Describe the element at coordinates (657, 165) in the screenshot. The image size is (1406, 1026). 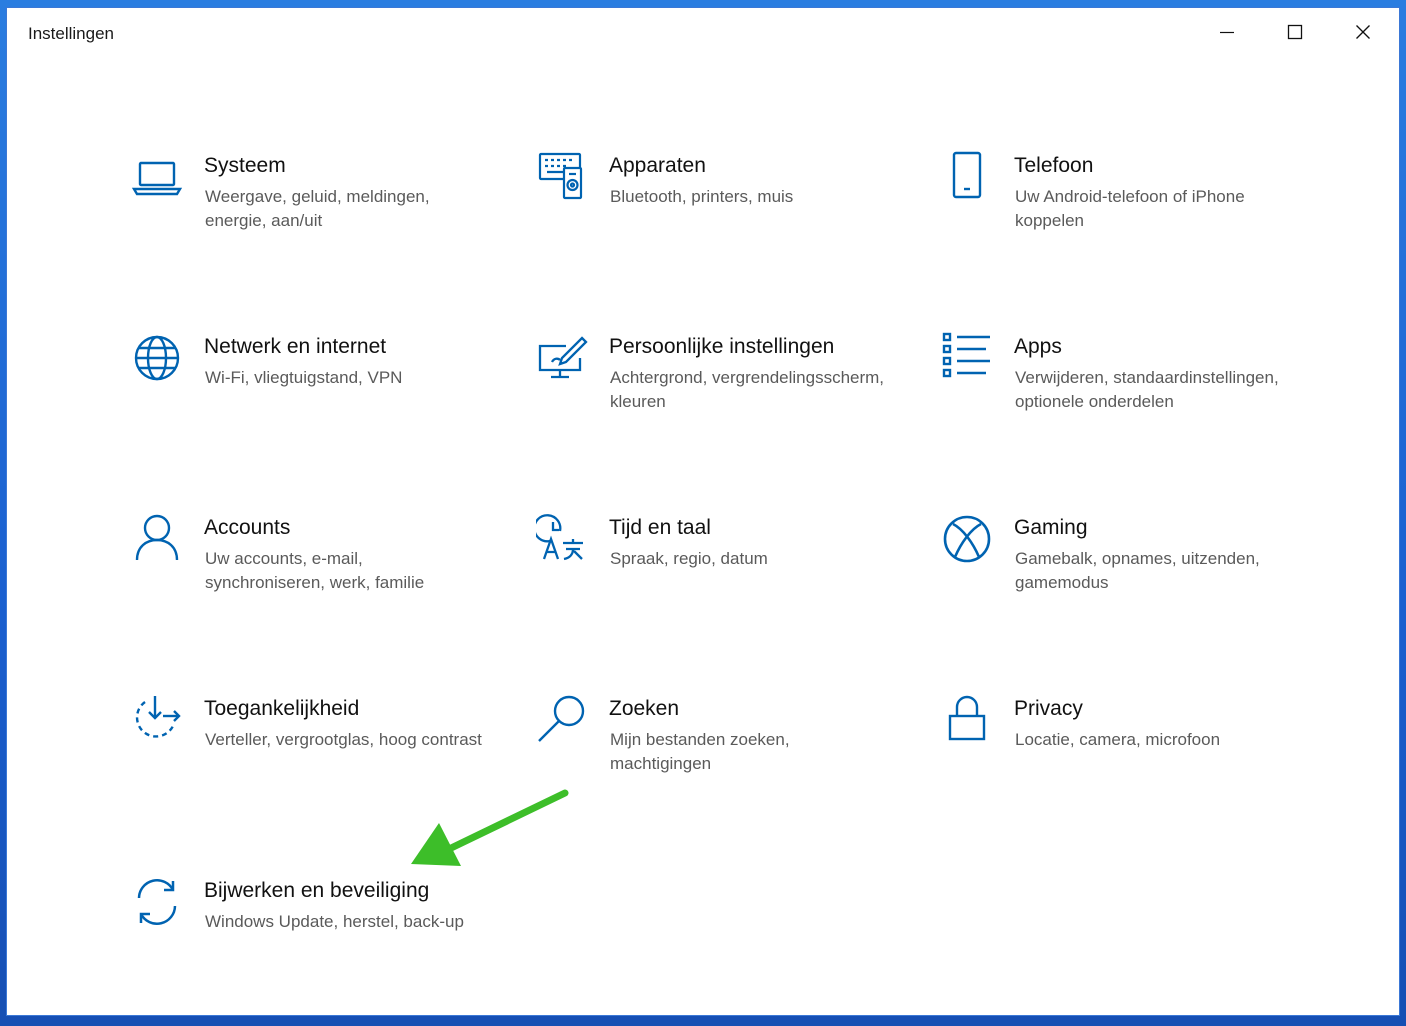
I see `tile-title: Apparaten` at that location.